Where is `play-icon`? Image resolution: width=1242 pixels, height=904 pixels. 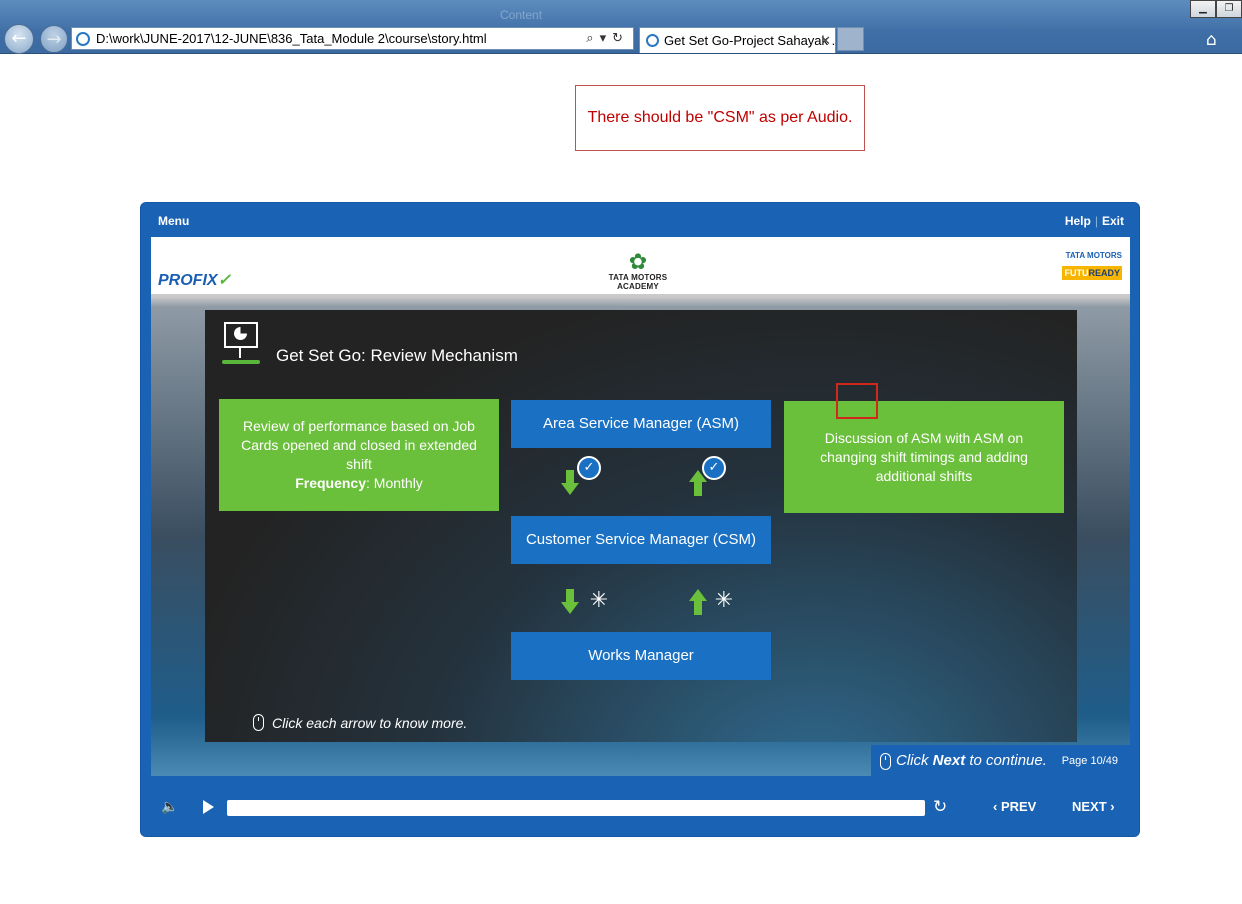
play-icon is located at coordinates (208, 807).